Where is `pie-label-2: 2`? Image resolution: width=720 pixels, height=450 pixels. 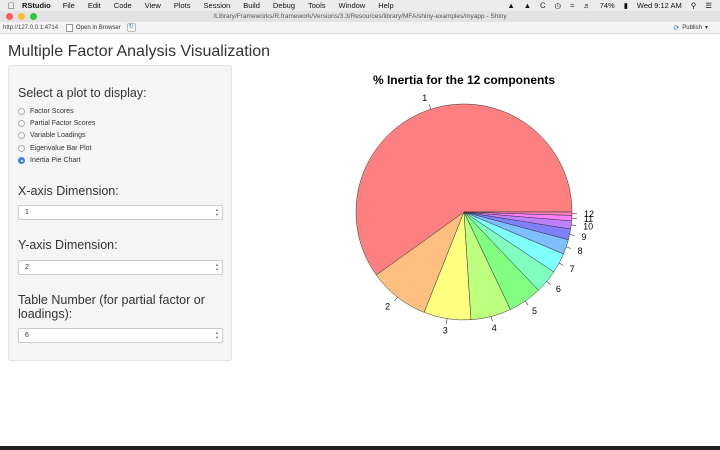 pie-label-2: 2 is located at coordinates (387, 307).